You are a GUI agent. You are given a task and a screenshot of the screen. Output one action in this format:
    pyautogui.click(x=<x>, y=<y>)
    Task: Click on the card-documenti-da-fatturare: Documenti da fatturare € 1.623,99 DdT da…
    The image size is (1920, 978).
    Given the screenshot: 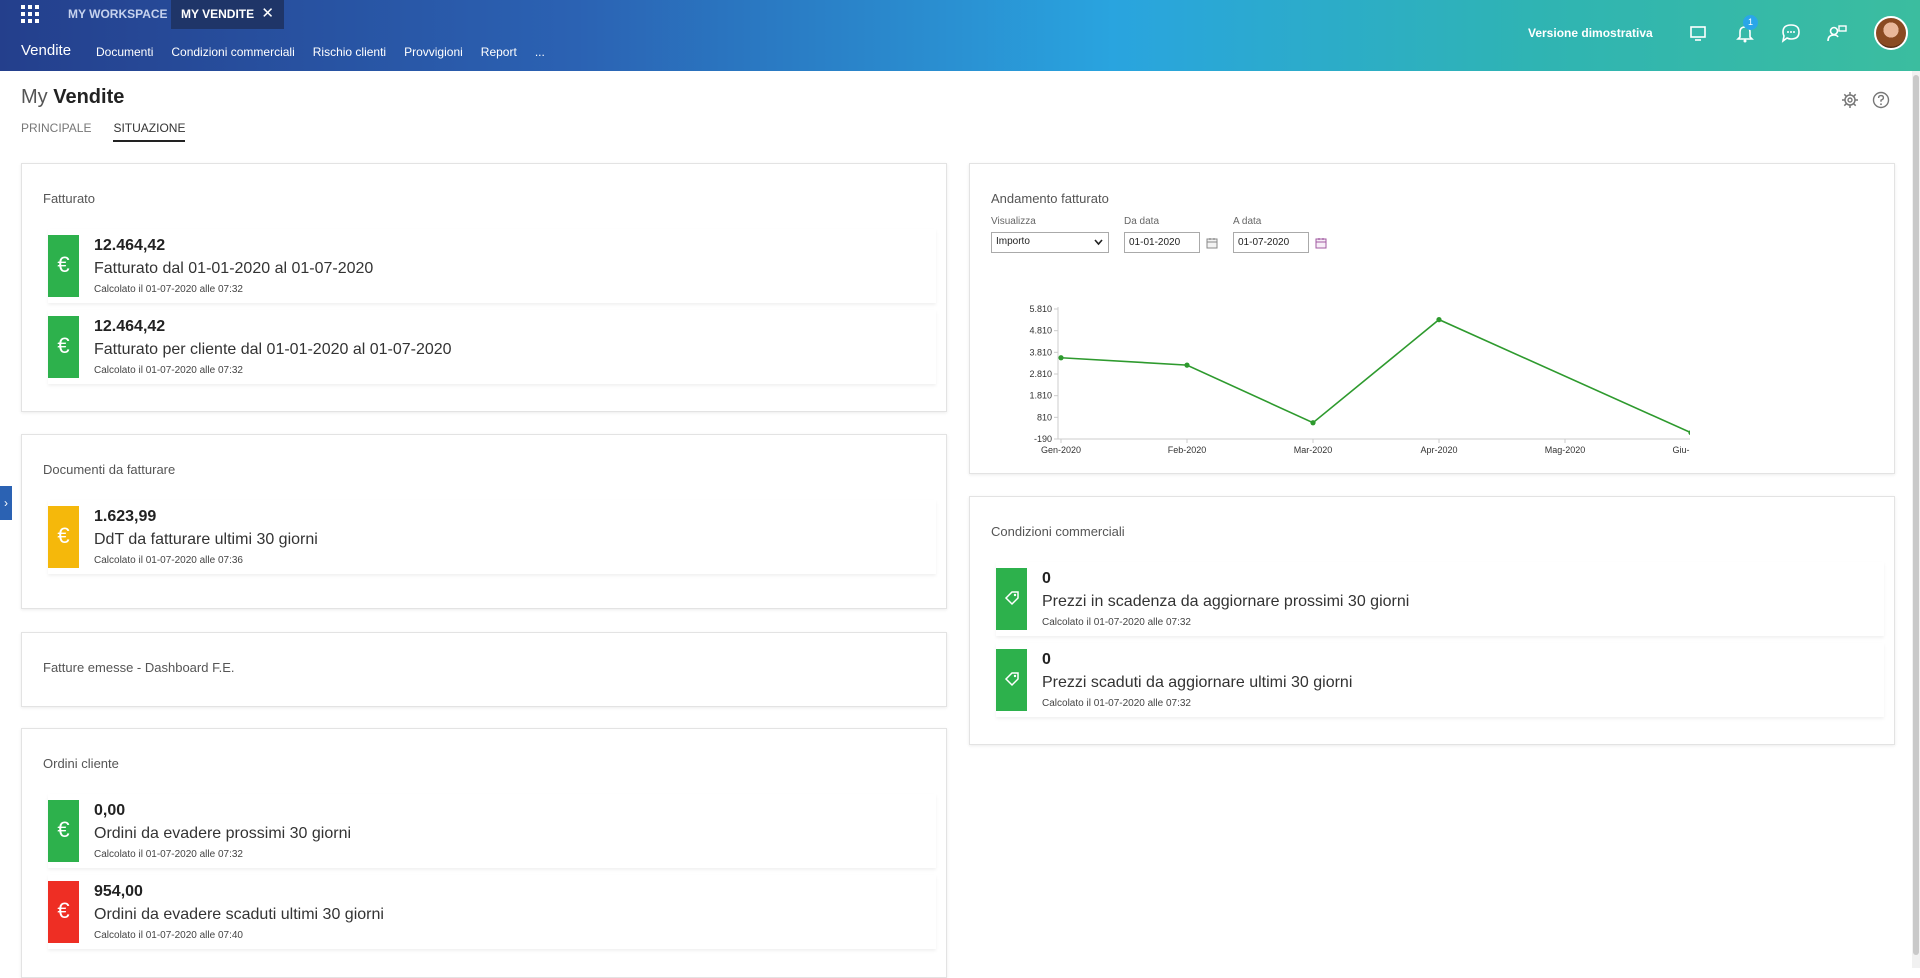 What is the action you would take?
    pyautogui.click(x=484, y=521)
    